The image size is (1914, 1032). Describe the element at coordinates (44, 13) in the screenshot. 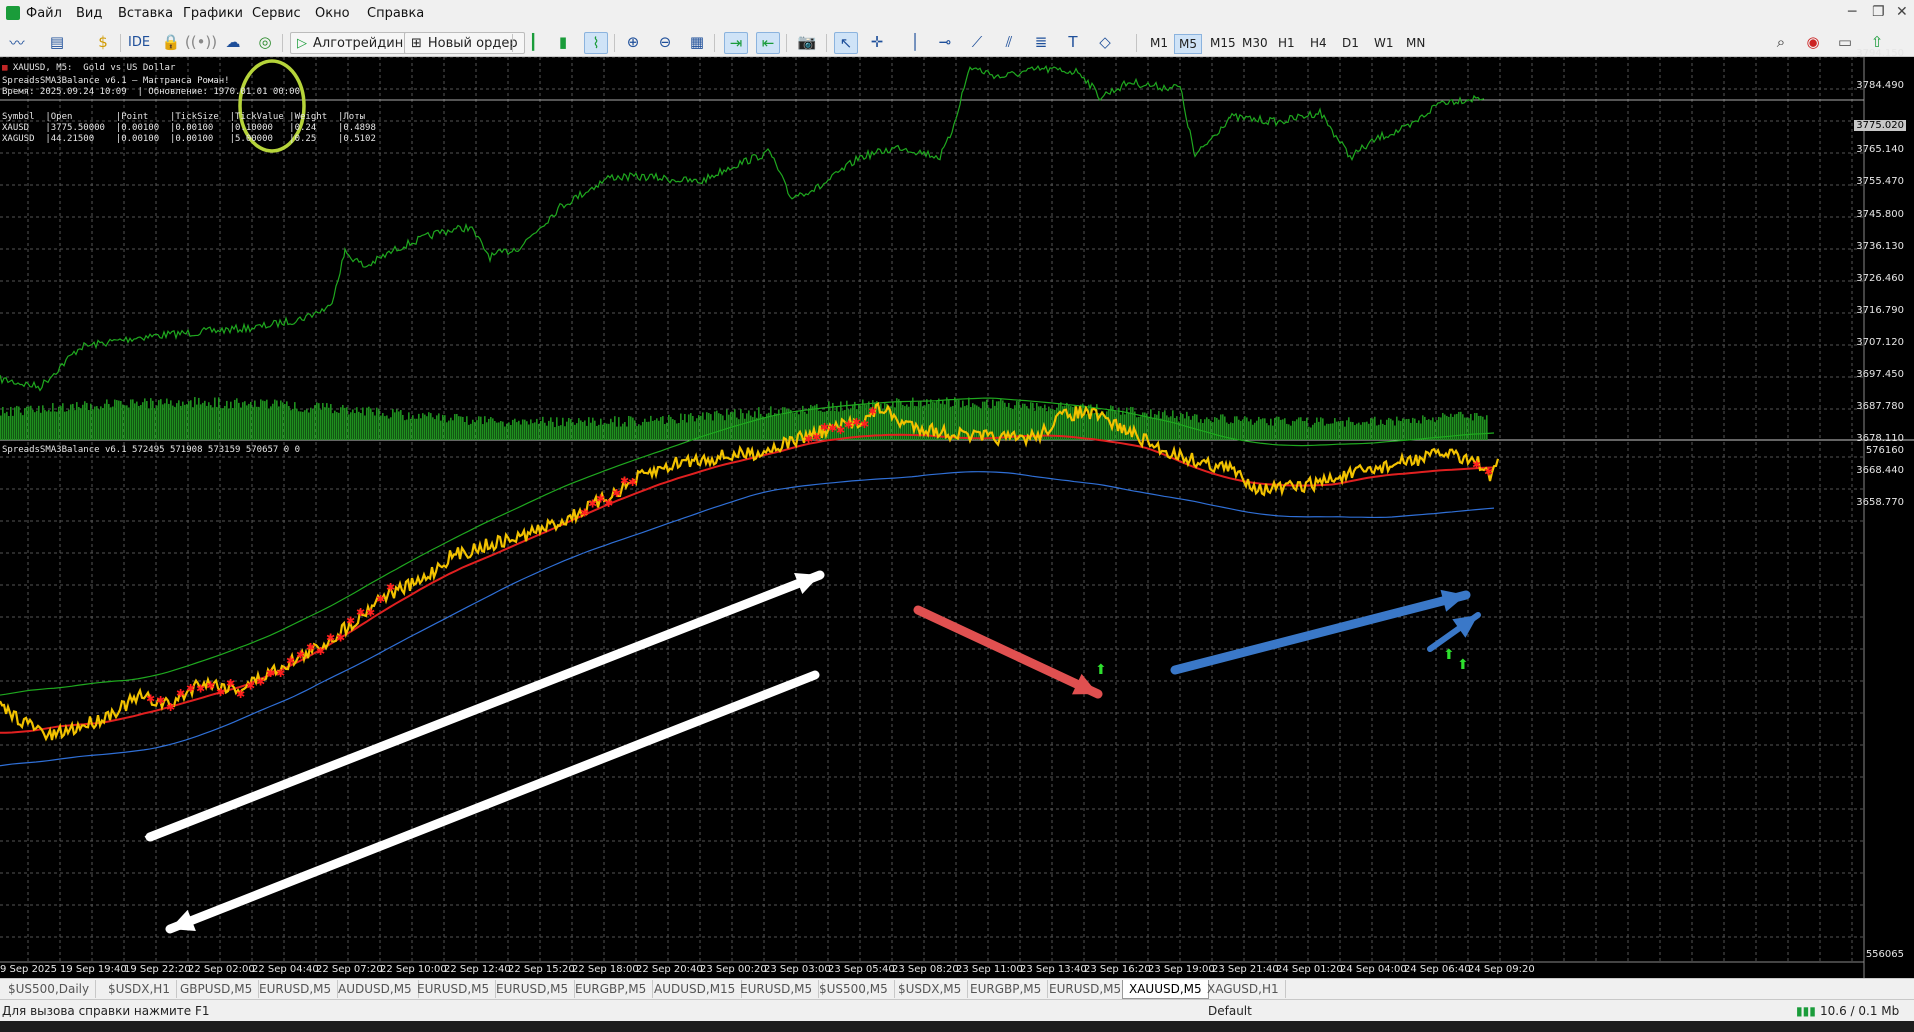

I see `menu-file: Файл` at that location.